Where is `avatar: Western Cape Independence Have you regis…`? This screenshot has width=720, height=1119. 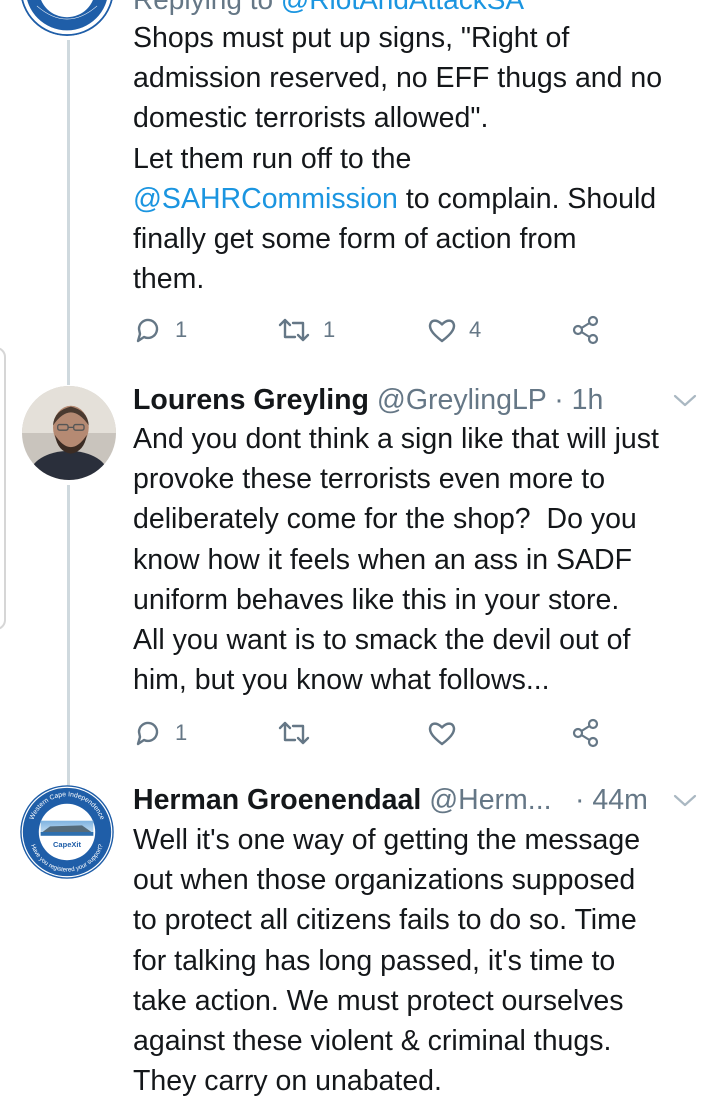
avatar: Western Cape Independence Have you regis… is located at coordinates (67, 832).